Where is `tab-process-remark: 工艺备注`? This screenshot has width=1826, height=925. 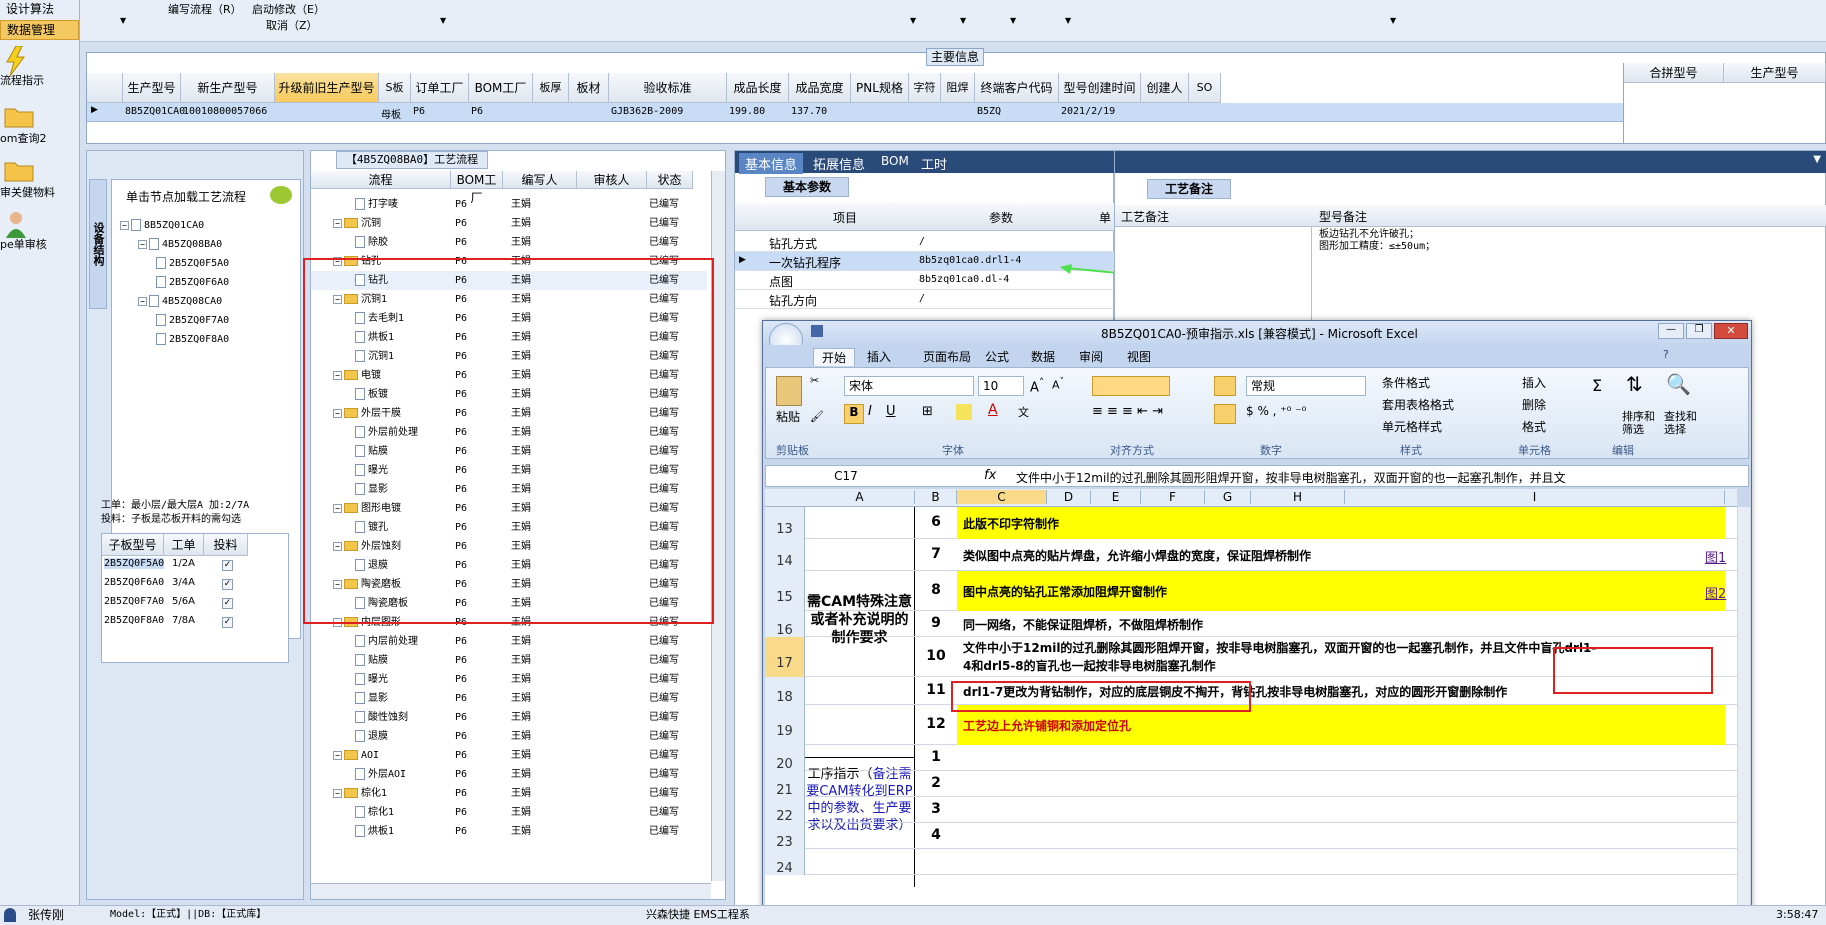 tab-process-remark: 工艺备注 is located at coordinates (1189, 189).